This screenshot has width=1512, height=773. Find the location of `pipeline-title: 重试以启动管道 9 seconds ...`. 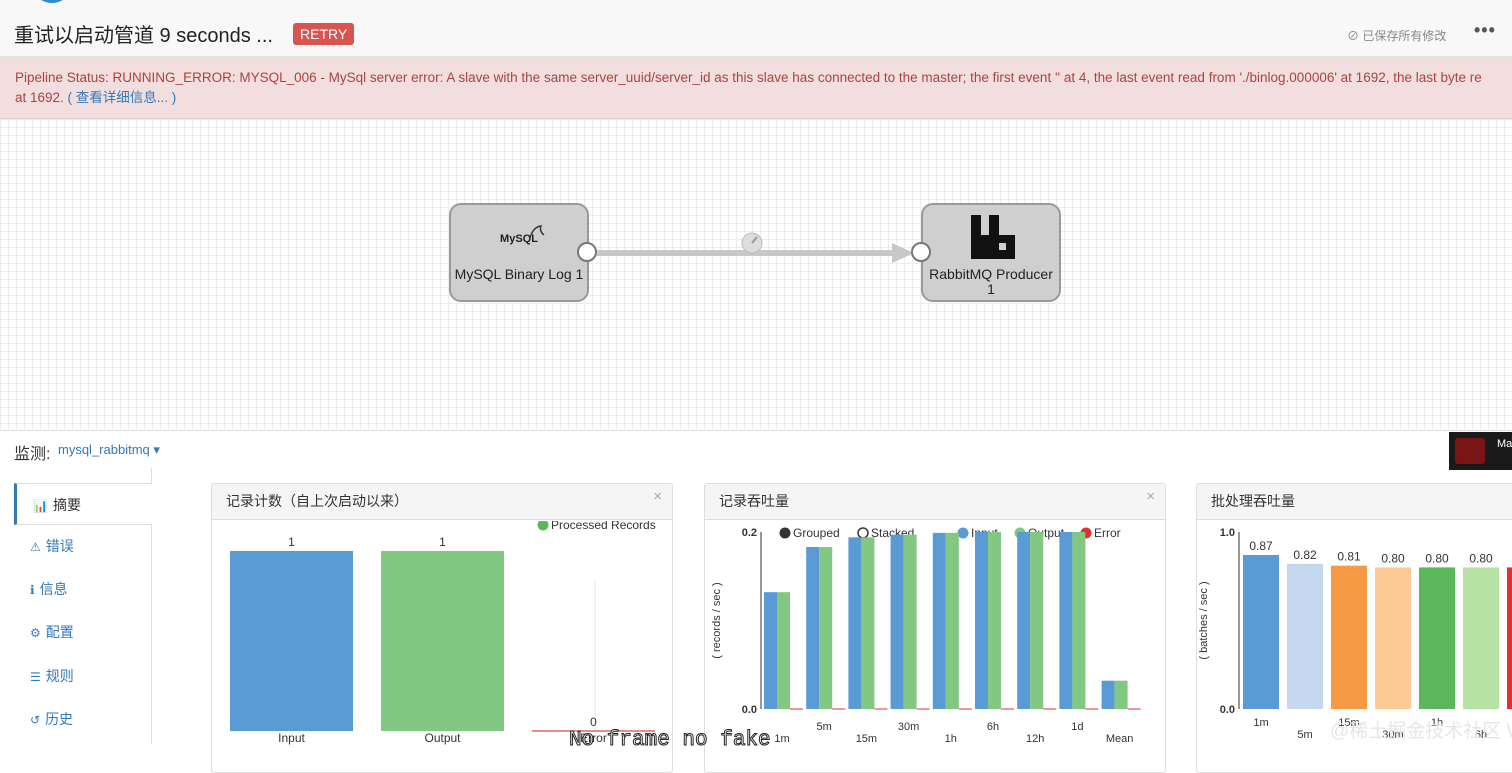

pipeline-title: 重试以启动管道 9 seconds ... is located at coordinates (143, 36).